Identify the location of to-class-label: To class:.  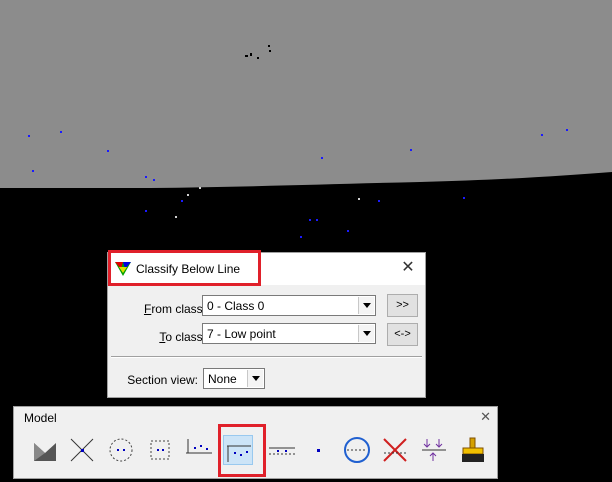
(182, 337).